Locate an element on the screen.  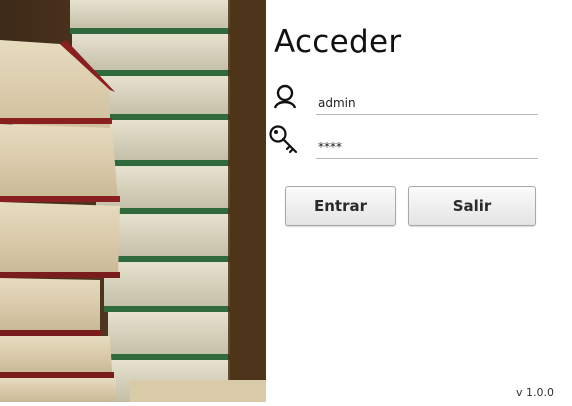
version-label: v 1.0.0 is located at coordinates (535, 392).